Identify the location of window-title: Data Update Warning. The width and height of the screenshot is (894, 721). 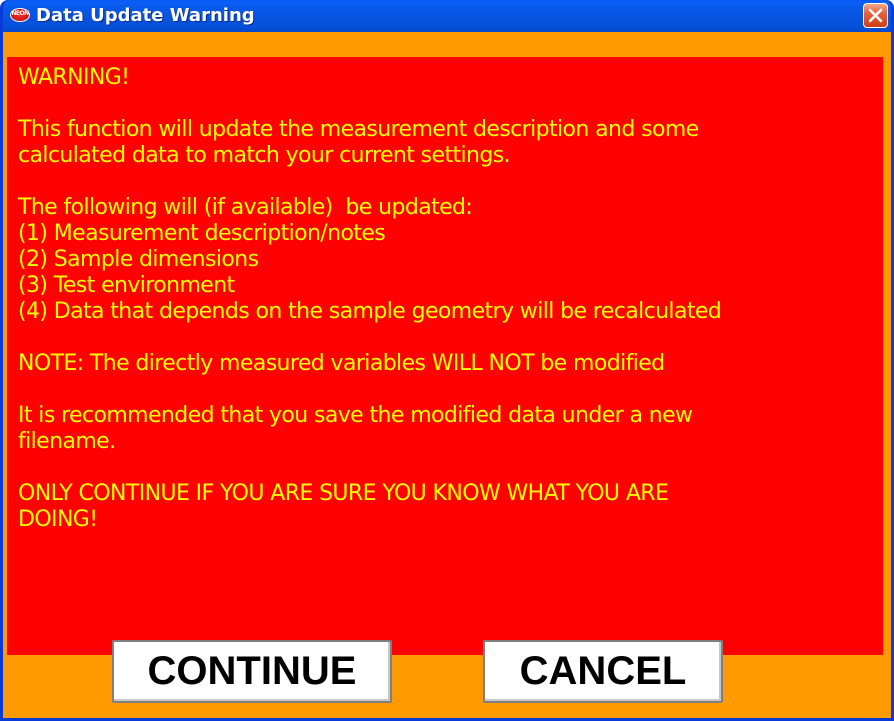
(145, 15).